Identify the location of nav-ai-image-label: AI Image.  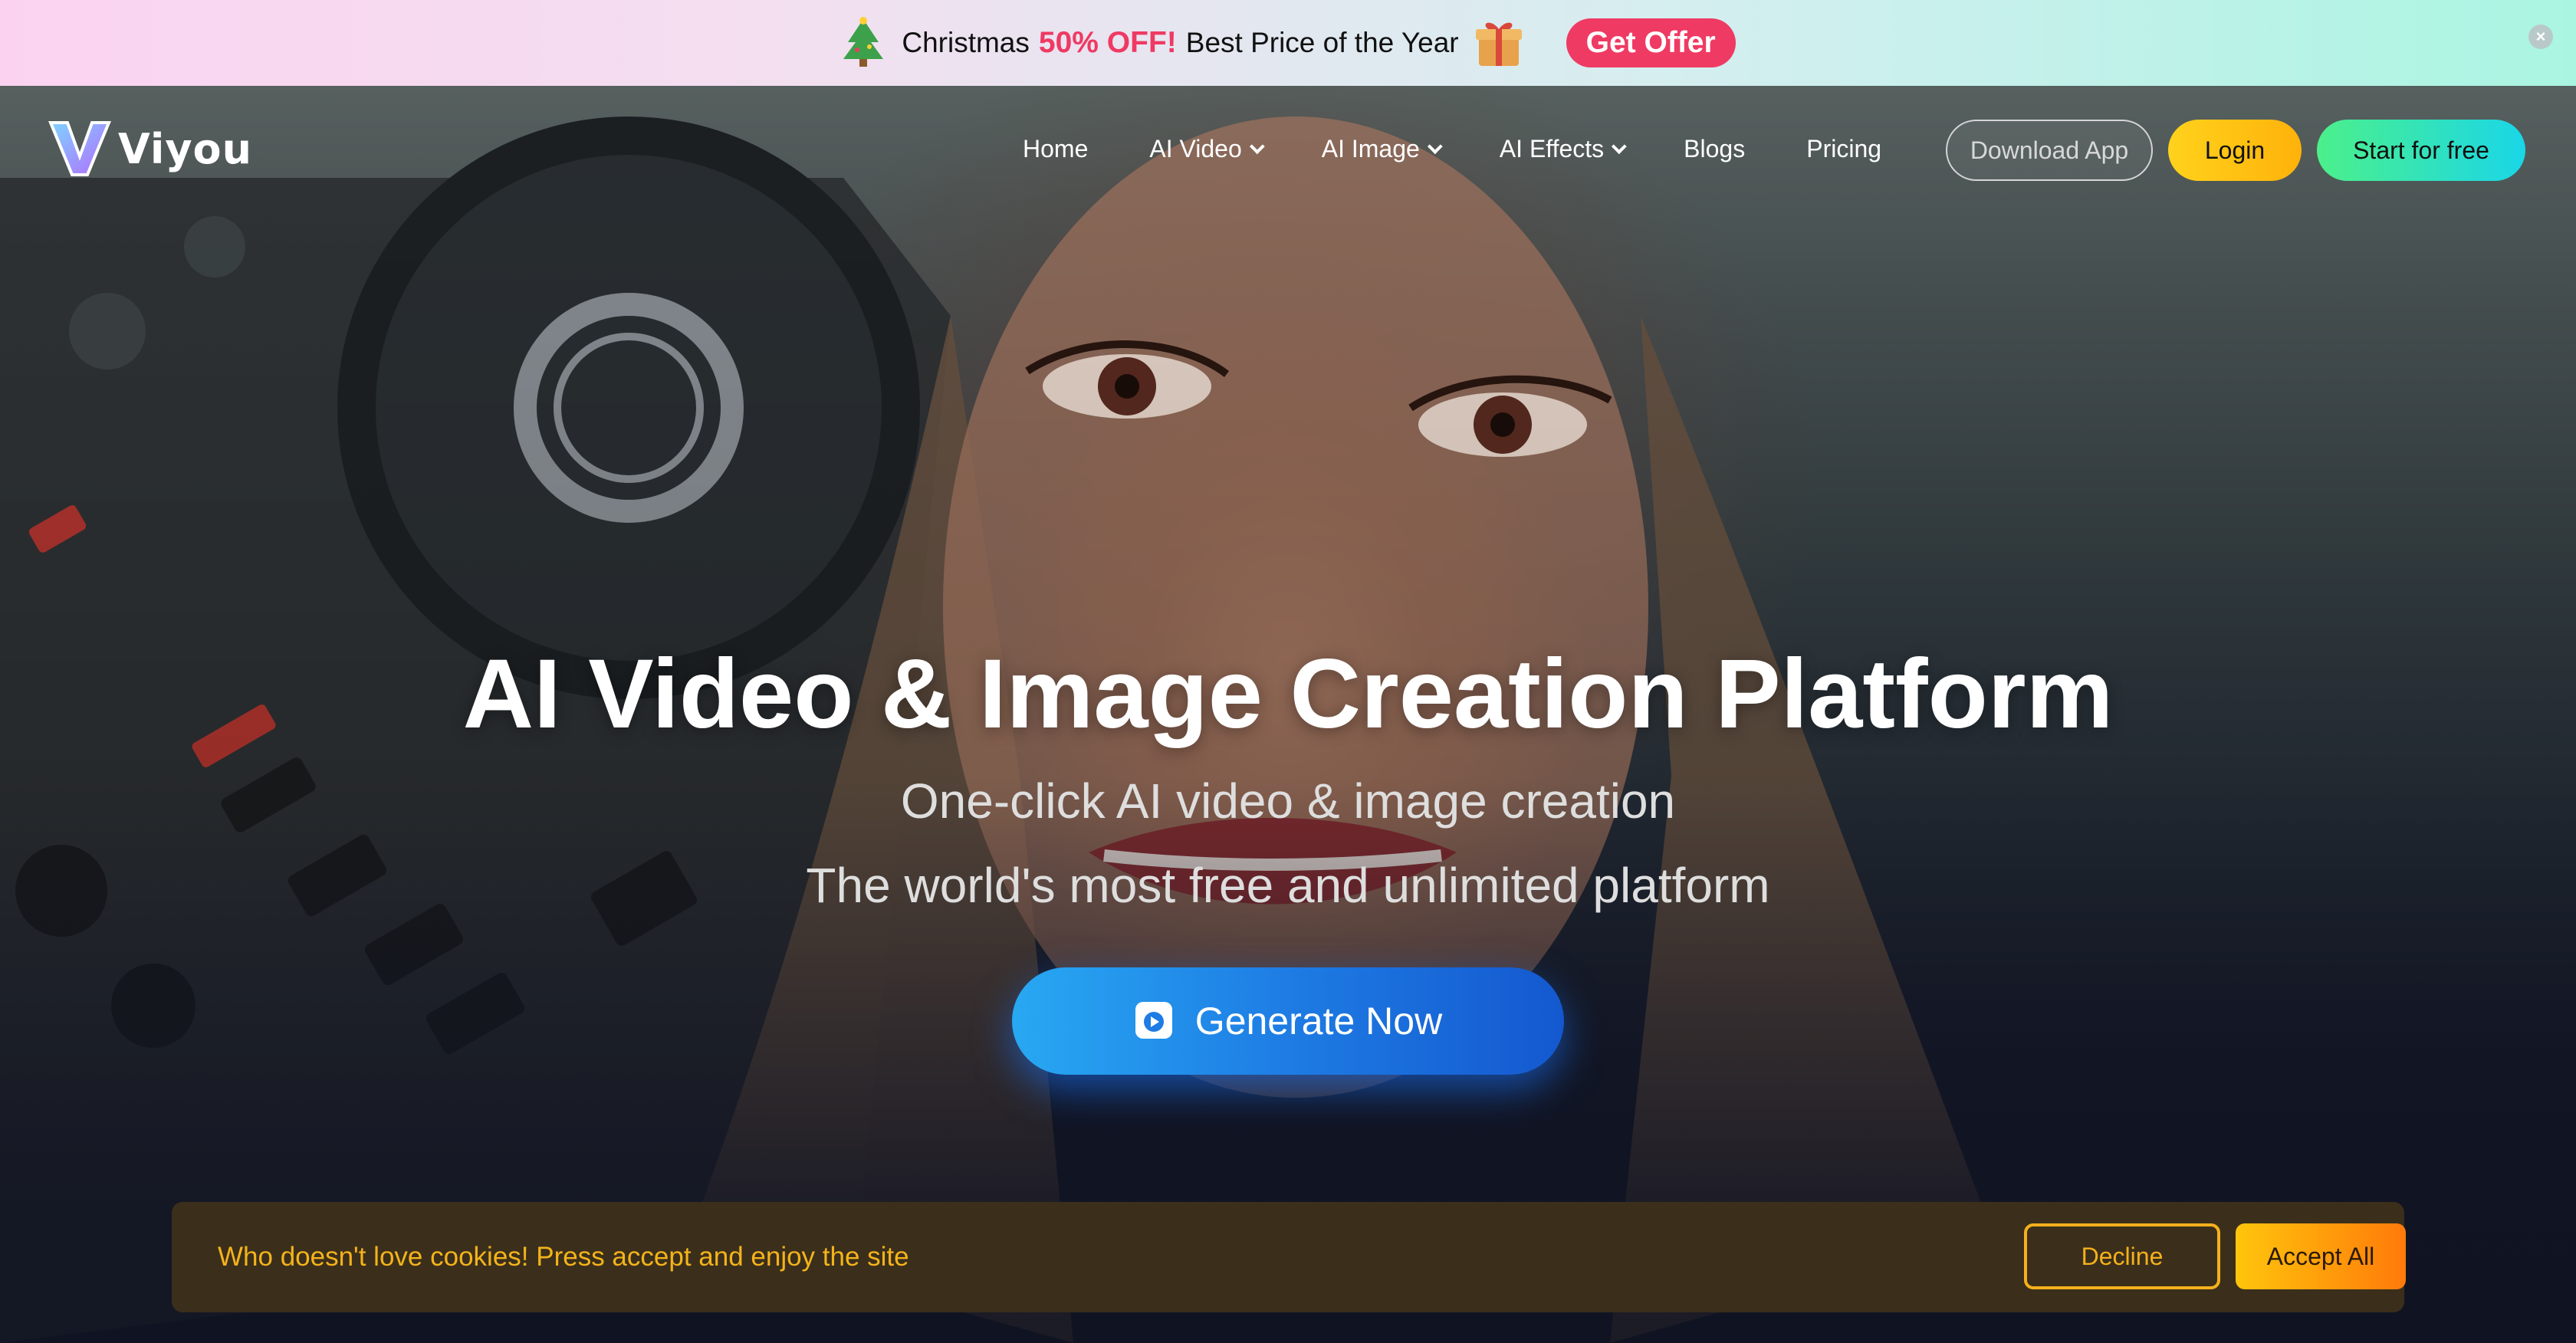
(1371, 148).